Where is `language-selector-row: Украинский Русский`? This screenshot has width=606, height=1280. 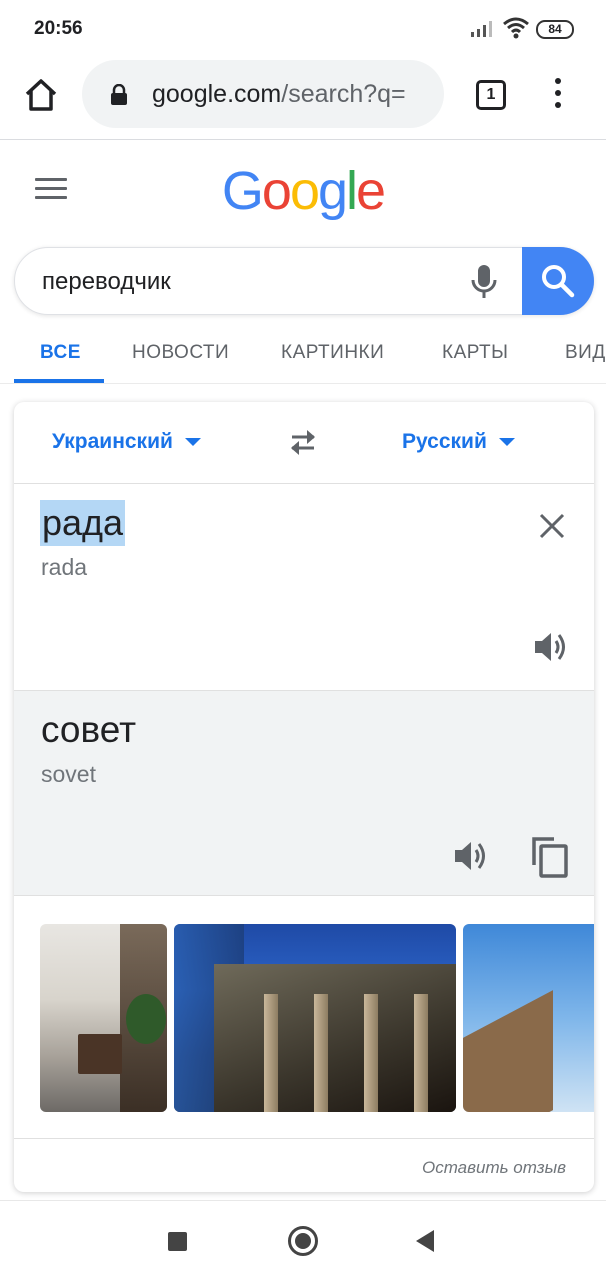 language-selector-row: Украинский Русский is located at coordinates (304, 443).